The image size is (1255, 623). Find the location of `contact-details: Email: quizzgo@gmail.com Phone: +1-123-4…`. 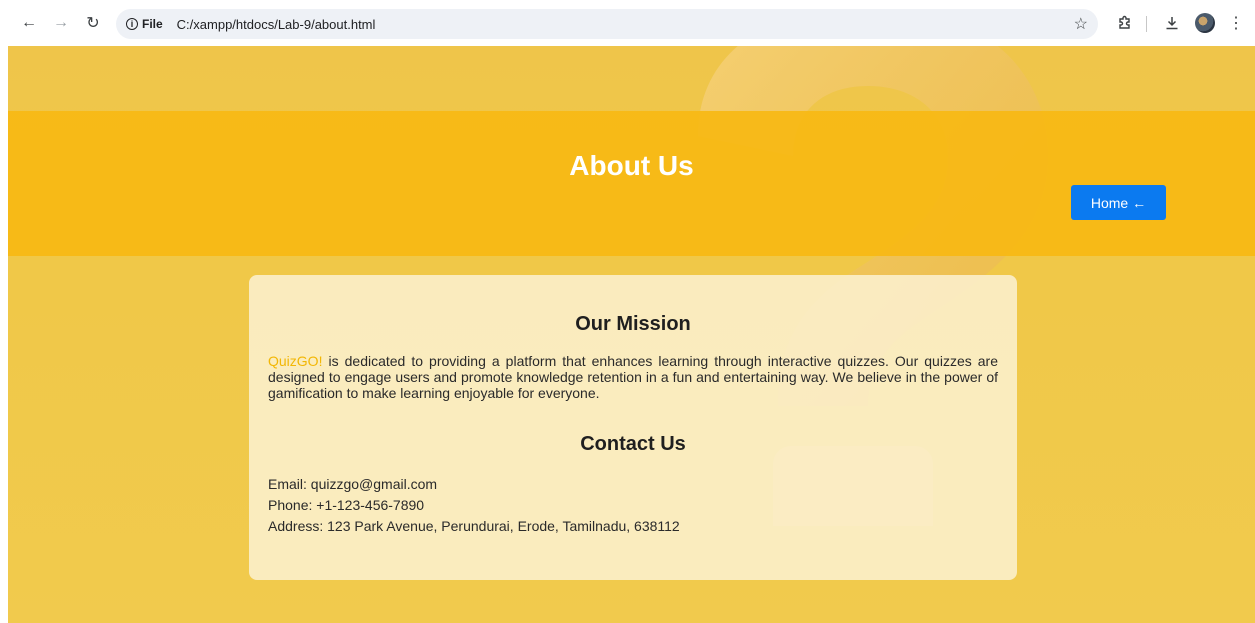

contact-details: Email: quizzgo@gmail.com Phone: +1-123-4… is located at coordinates (474, 505).